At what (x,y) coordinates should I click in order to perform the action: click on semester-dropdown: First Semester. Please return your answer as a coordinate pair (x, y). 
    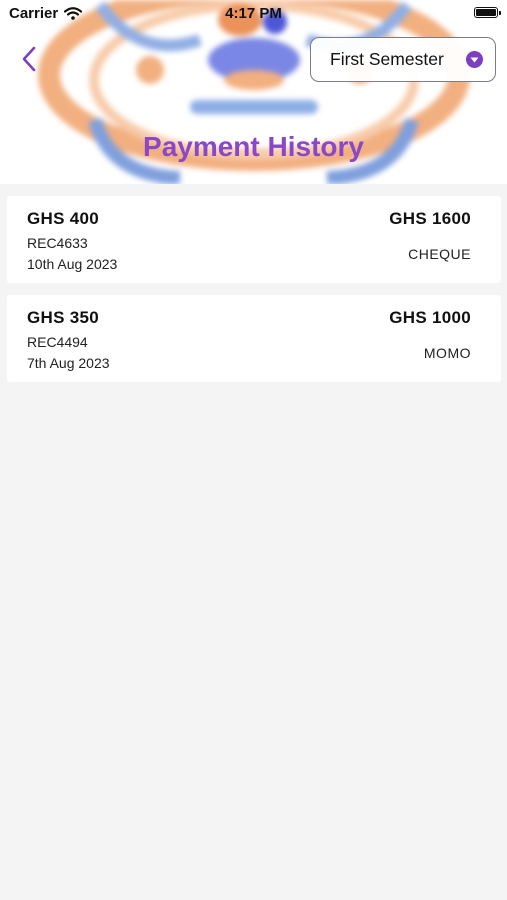
    Looking at the image, I should click on (403, 59).